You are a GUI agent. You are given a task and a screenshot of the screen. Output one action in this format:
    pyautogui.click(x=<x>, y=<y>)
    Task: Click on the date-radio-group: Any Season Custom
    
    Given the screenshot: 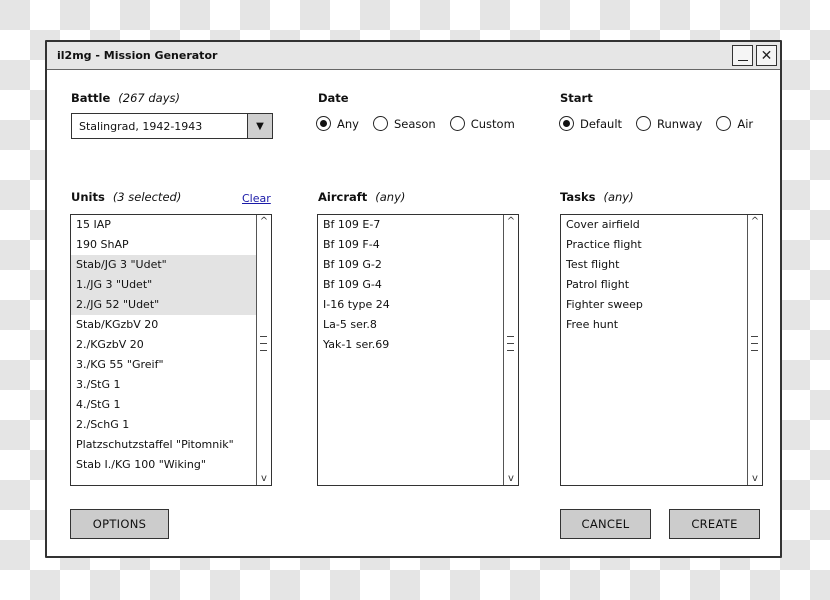 What is the action you would take?
    pyautogui.click(x=415, y=123)
    